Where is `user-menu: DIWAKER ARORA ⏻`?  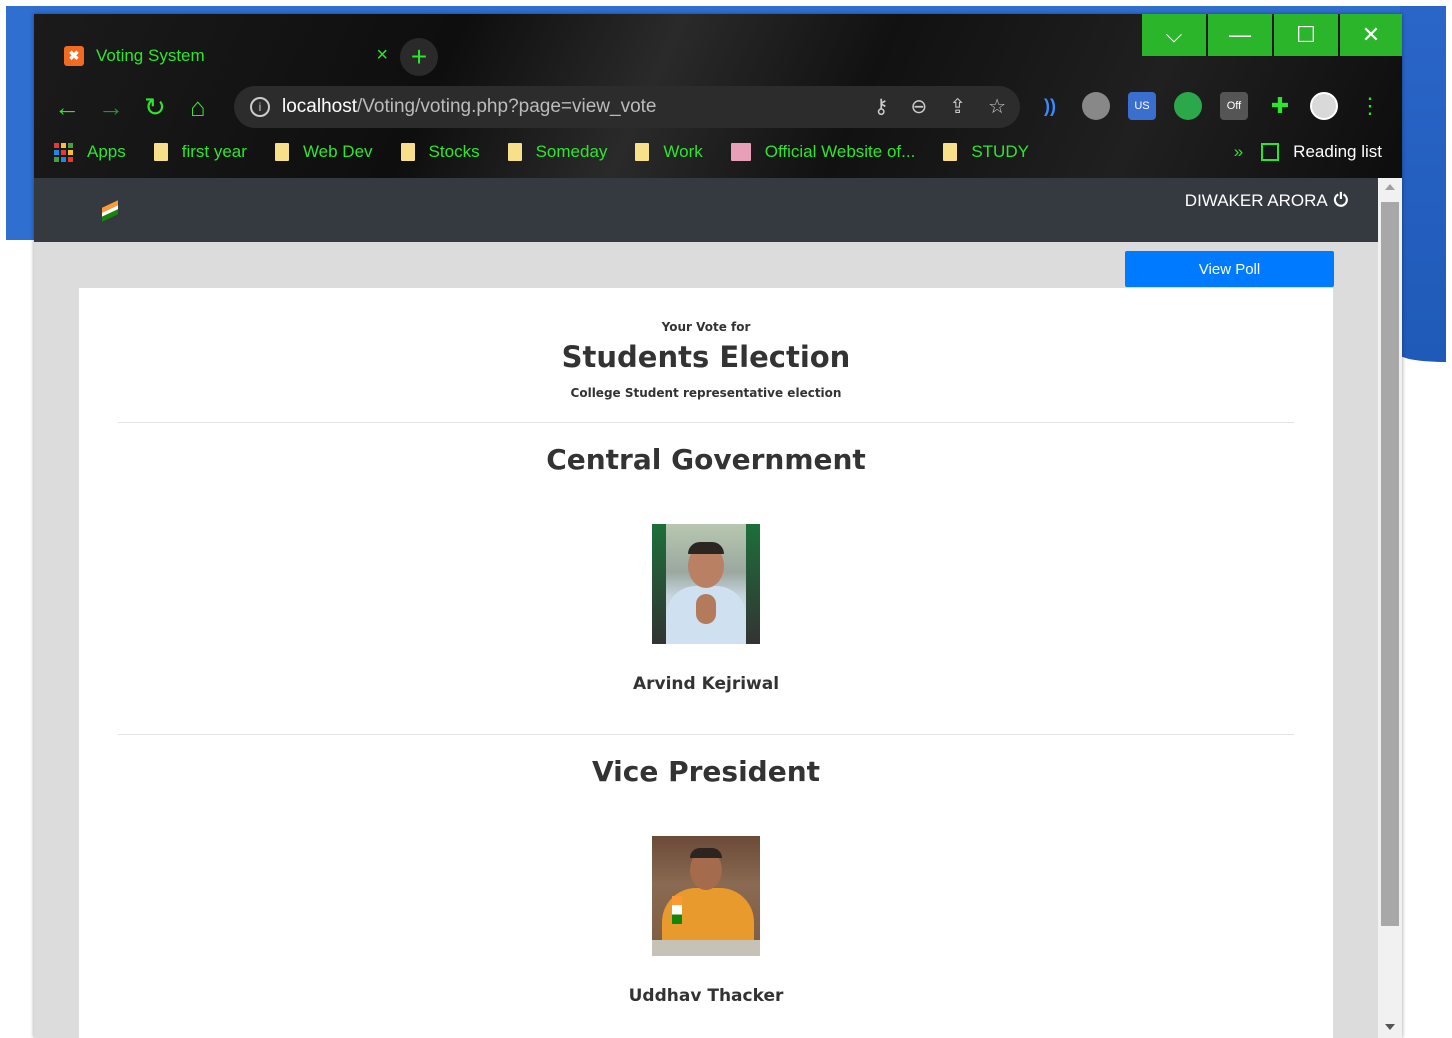 user-menu: DIWAKER ARORA ⏻ is located at coordinates (1266, 200).